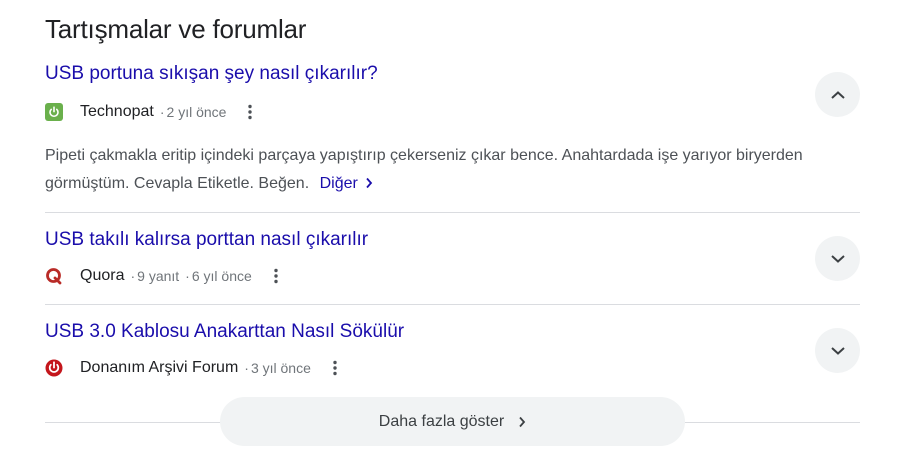 The width and height of the screenshot is (922, 473). What do you see at coordinates (338, 183) in the screenshot?
I see `more-link-label: Diğer` at bounding box center [338, 183].